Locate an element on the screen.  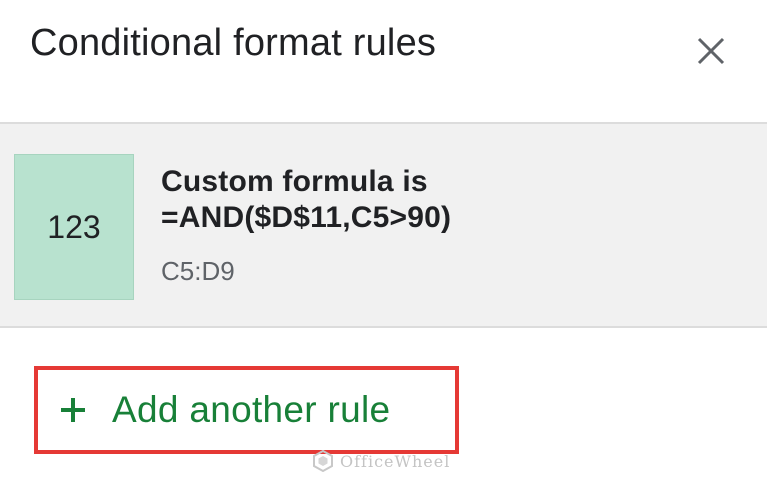
plus-icon is located at coordinates (73, 410).